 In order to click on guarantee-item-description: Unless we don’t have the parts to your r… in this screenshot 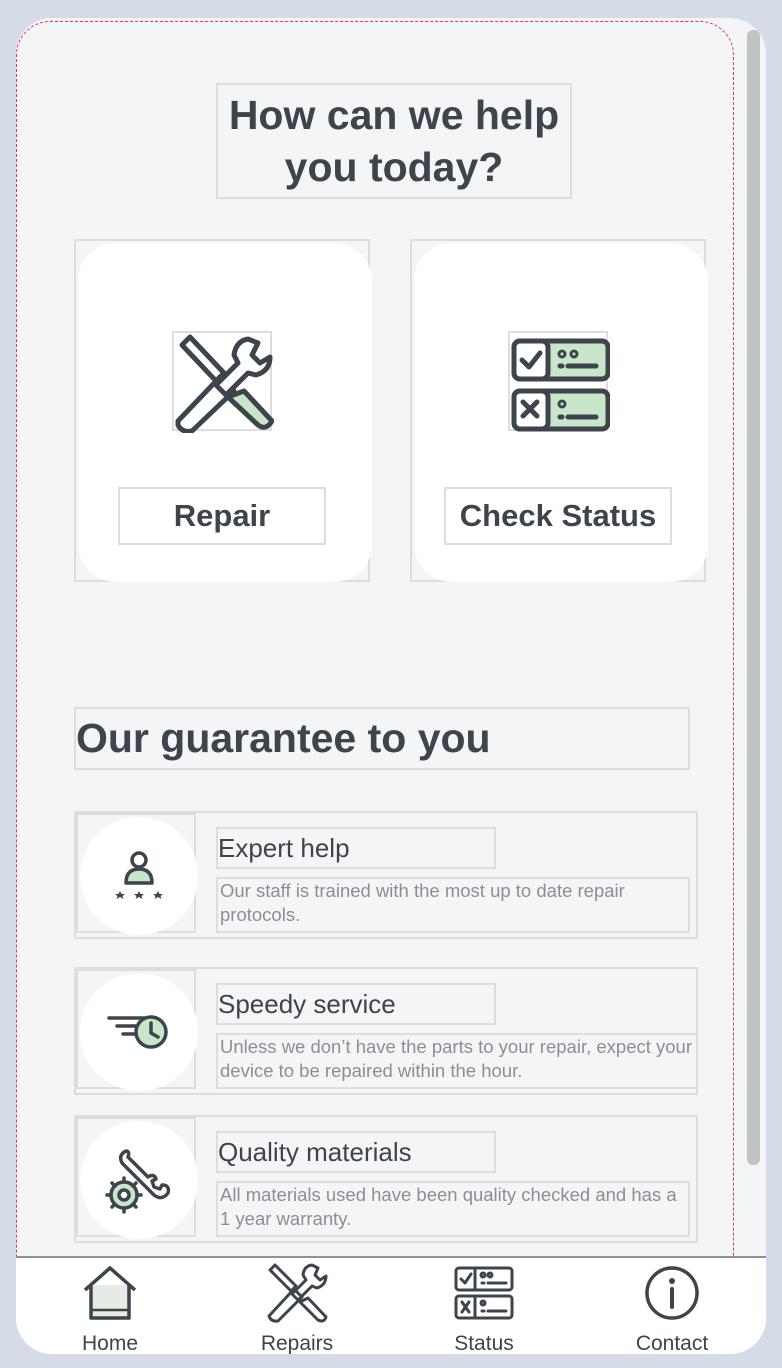, I will do `click(457, 1061)`.